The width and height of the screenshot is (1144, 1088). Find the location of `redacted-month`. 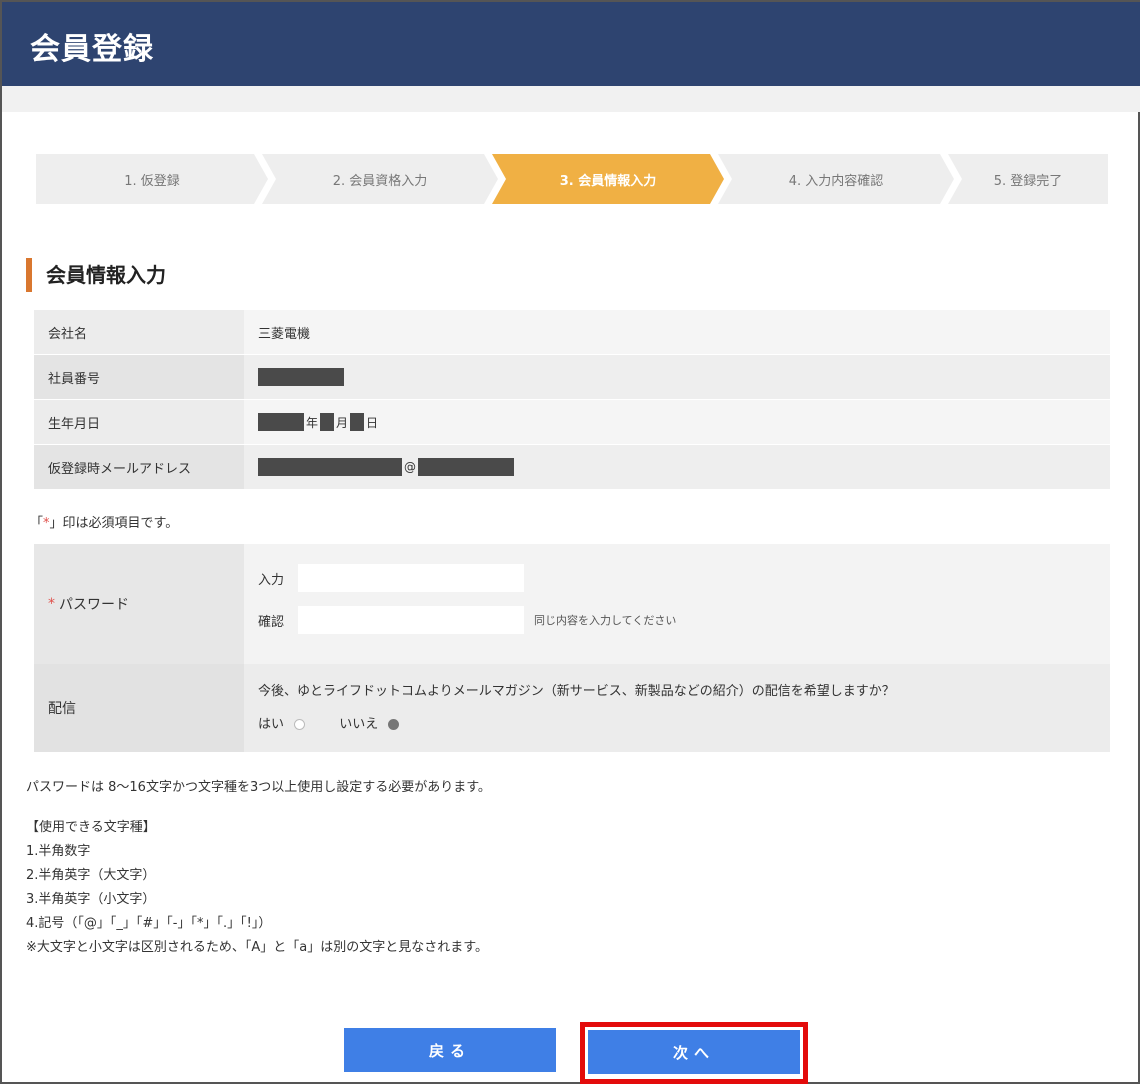

redacted-month is located at coordinates (327, 422).